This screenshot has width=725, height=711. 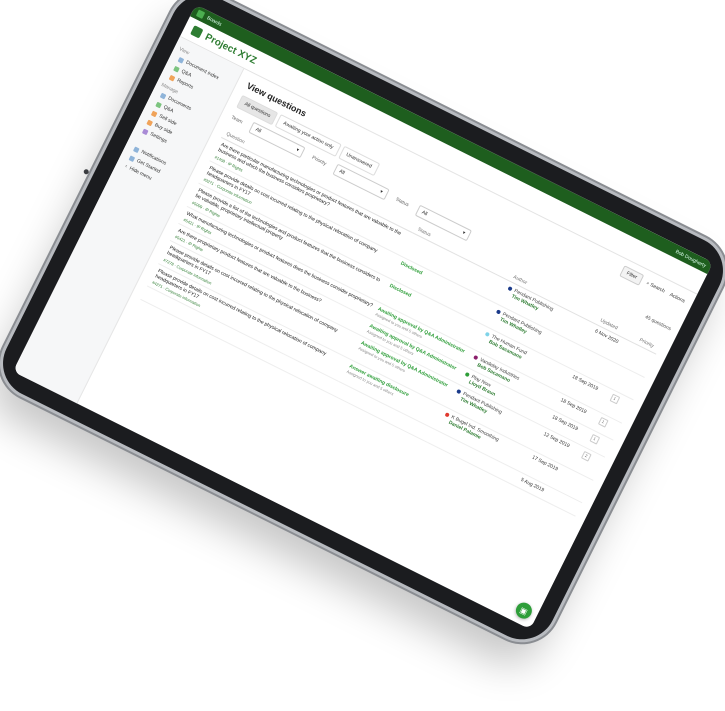 What do you see at coordinates (163, 95) in the screenshot?
I see `documents-icon` at bounding box center [163, 95].